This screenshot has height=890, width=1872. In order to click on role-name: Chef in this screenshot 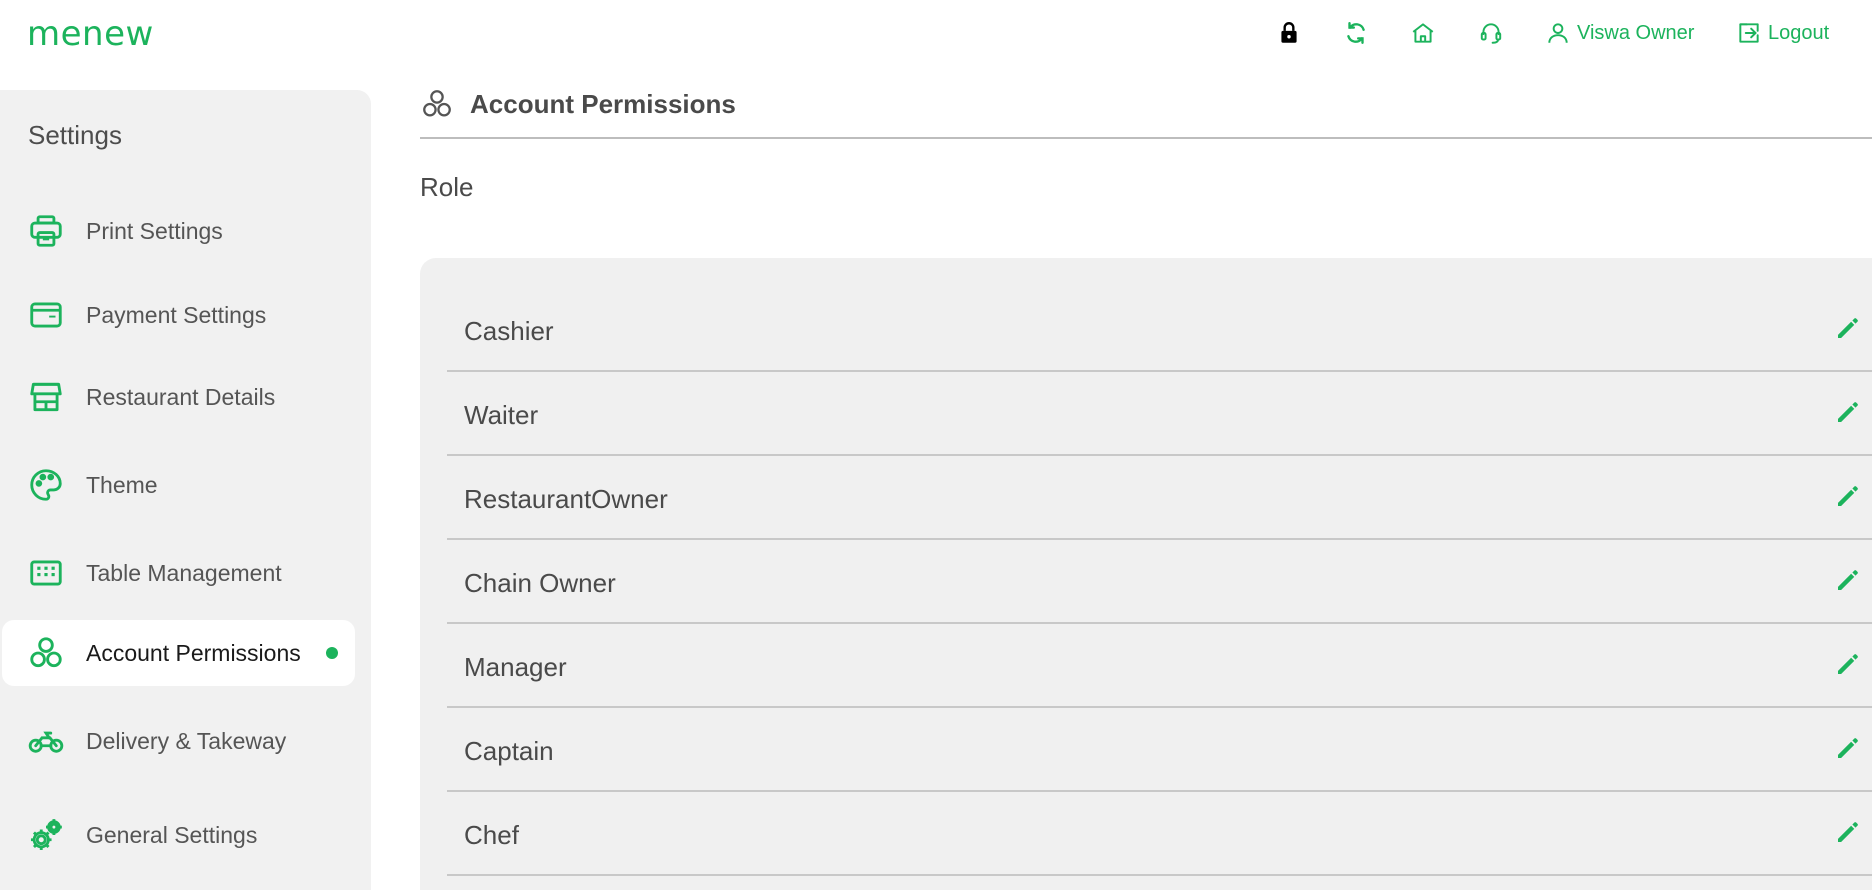, I will do `click(491, 835)`.